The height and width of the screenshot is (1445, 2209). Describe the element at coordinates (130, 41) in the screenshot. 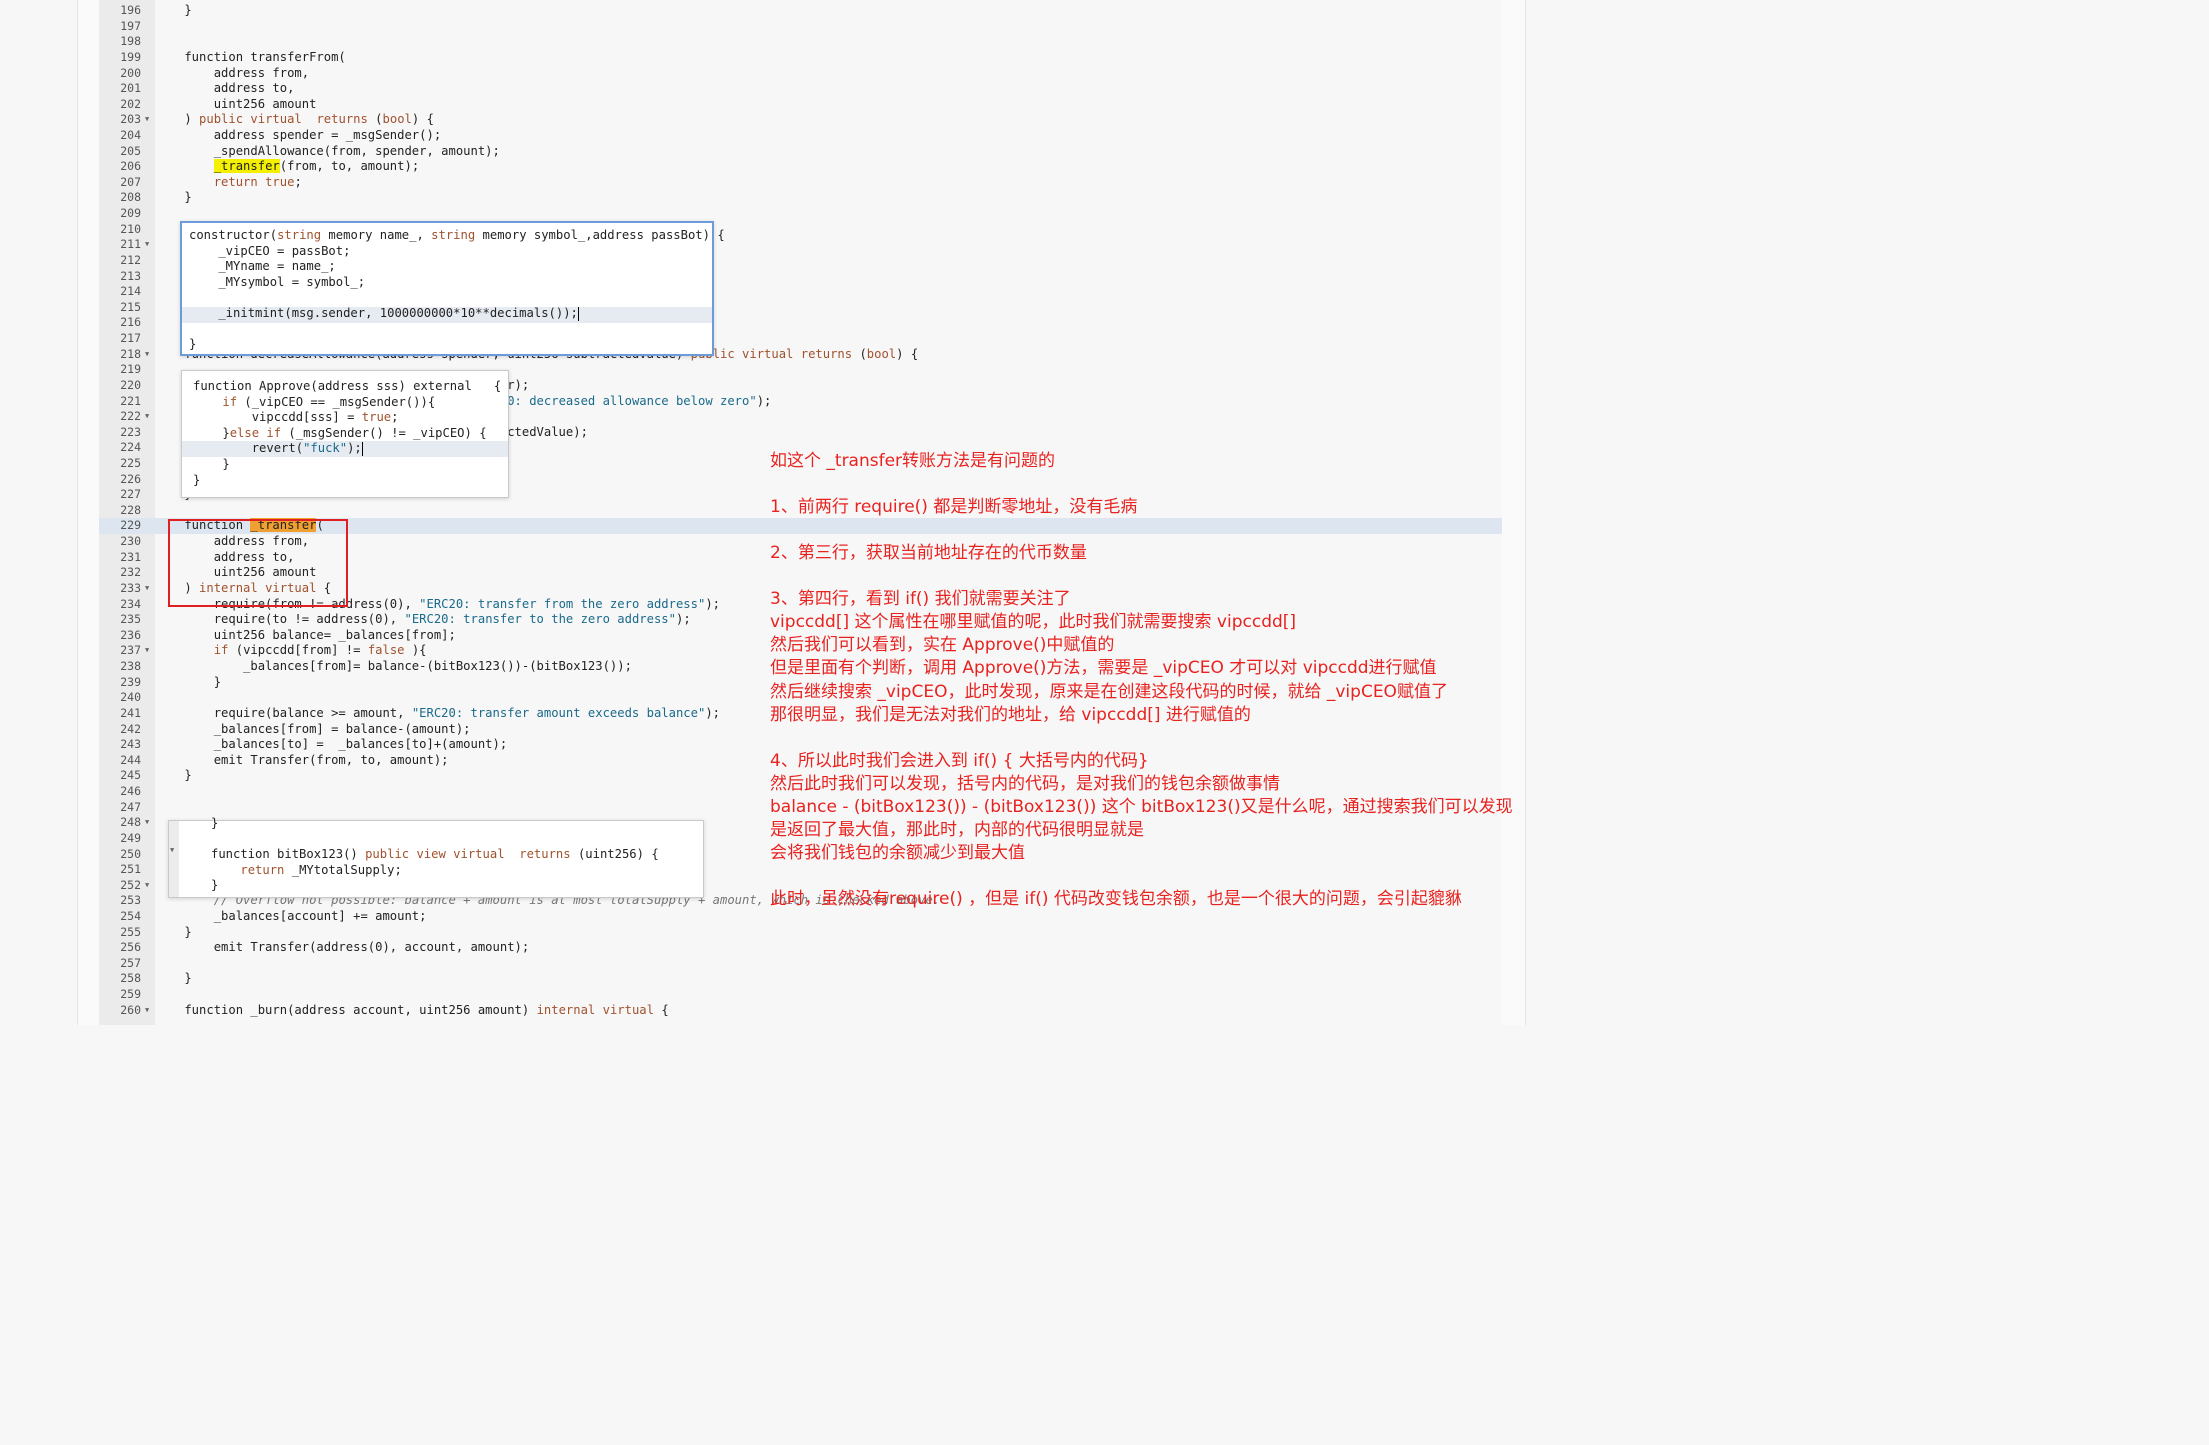

I see `line-number: 198` at that location.